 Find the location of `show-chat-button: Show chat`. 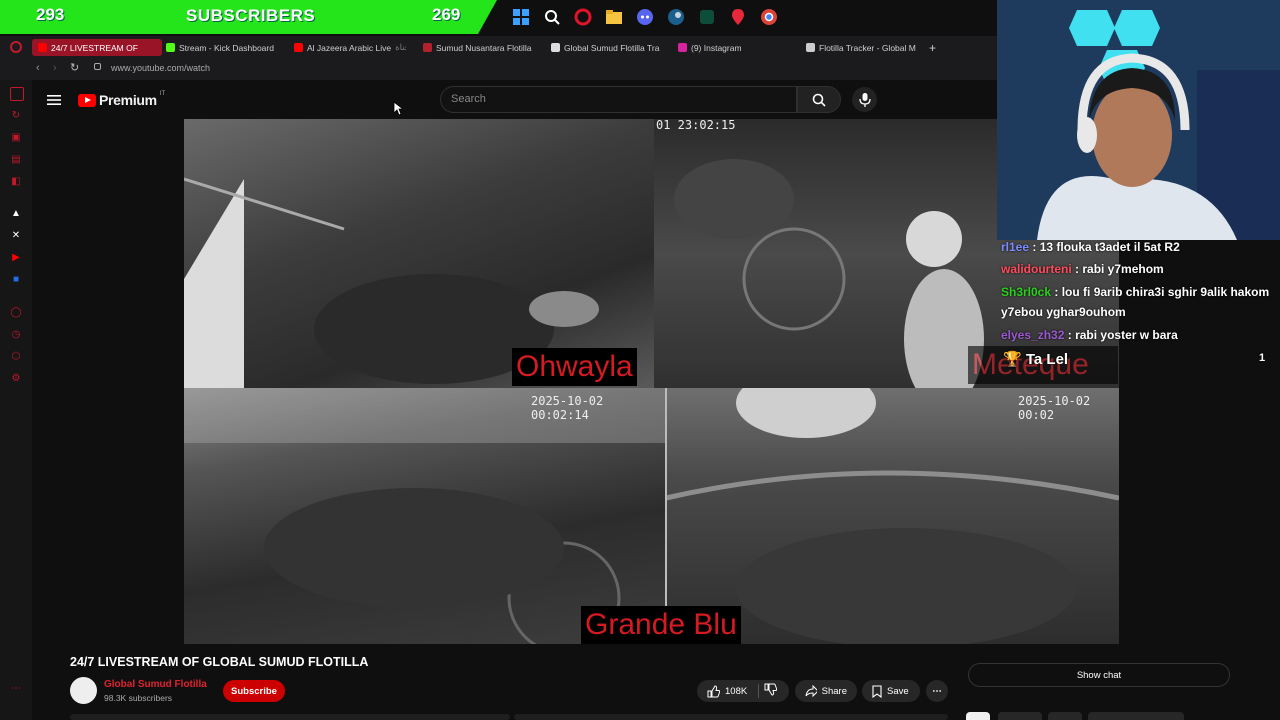

show-chat-button: Show chat is located at coordinates (1099, 675).